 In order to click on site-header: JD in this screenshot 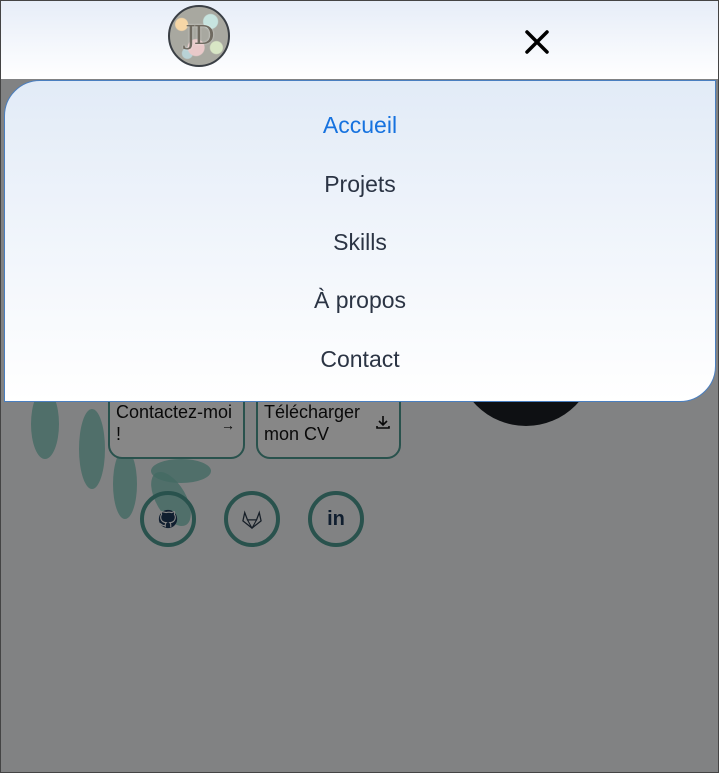, I will do `click(359, 40)`.